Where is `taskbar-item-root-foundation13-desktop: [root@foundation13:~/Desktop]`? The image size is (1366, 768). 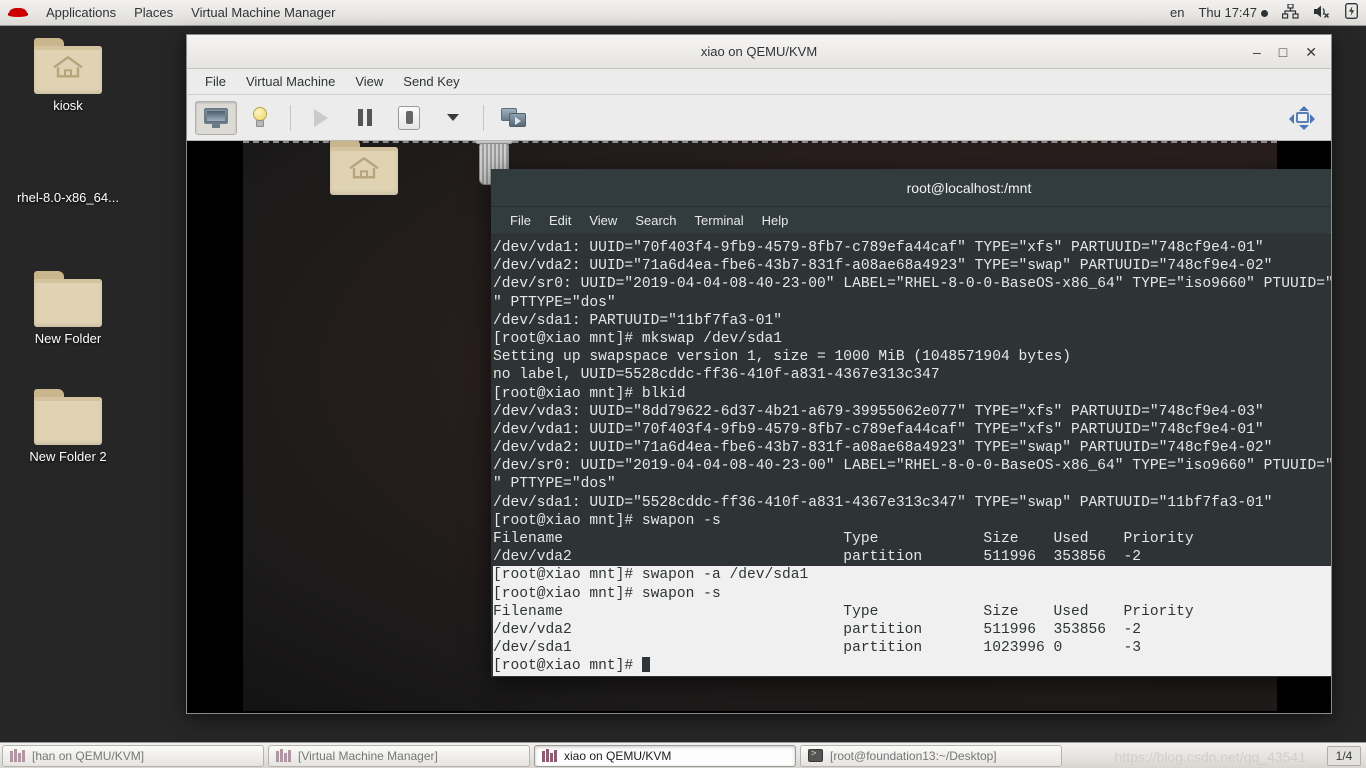 taskbar-item-root-foundation13-desktop: [root@foundation13:~/Desktop] is located at coordinates (931, 755).